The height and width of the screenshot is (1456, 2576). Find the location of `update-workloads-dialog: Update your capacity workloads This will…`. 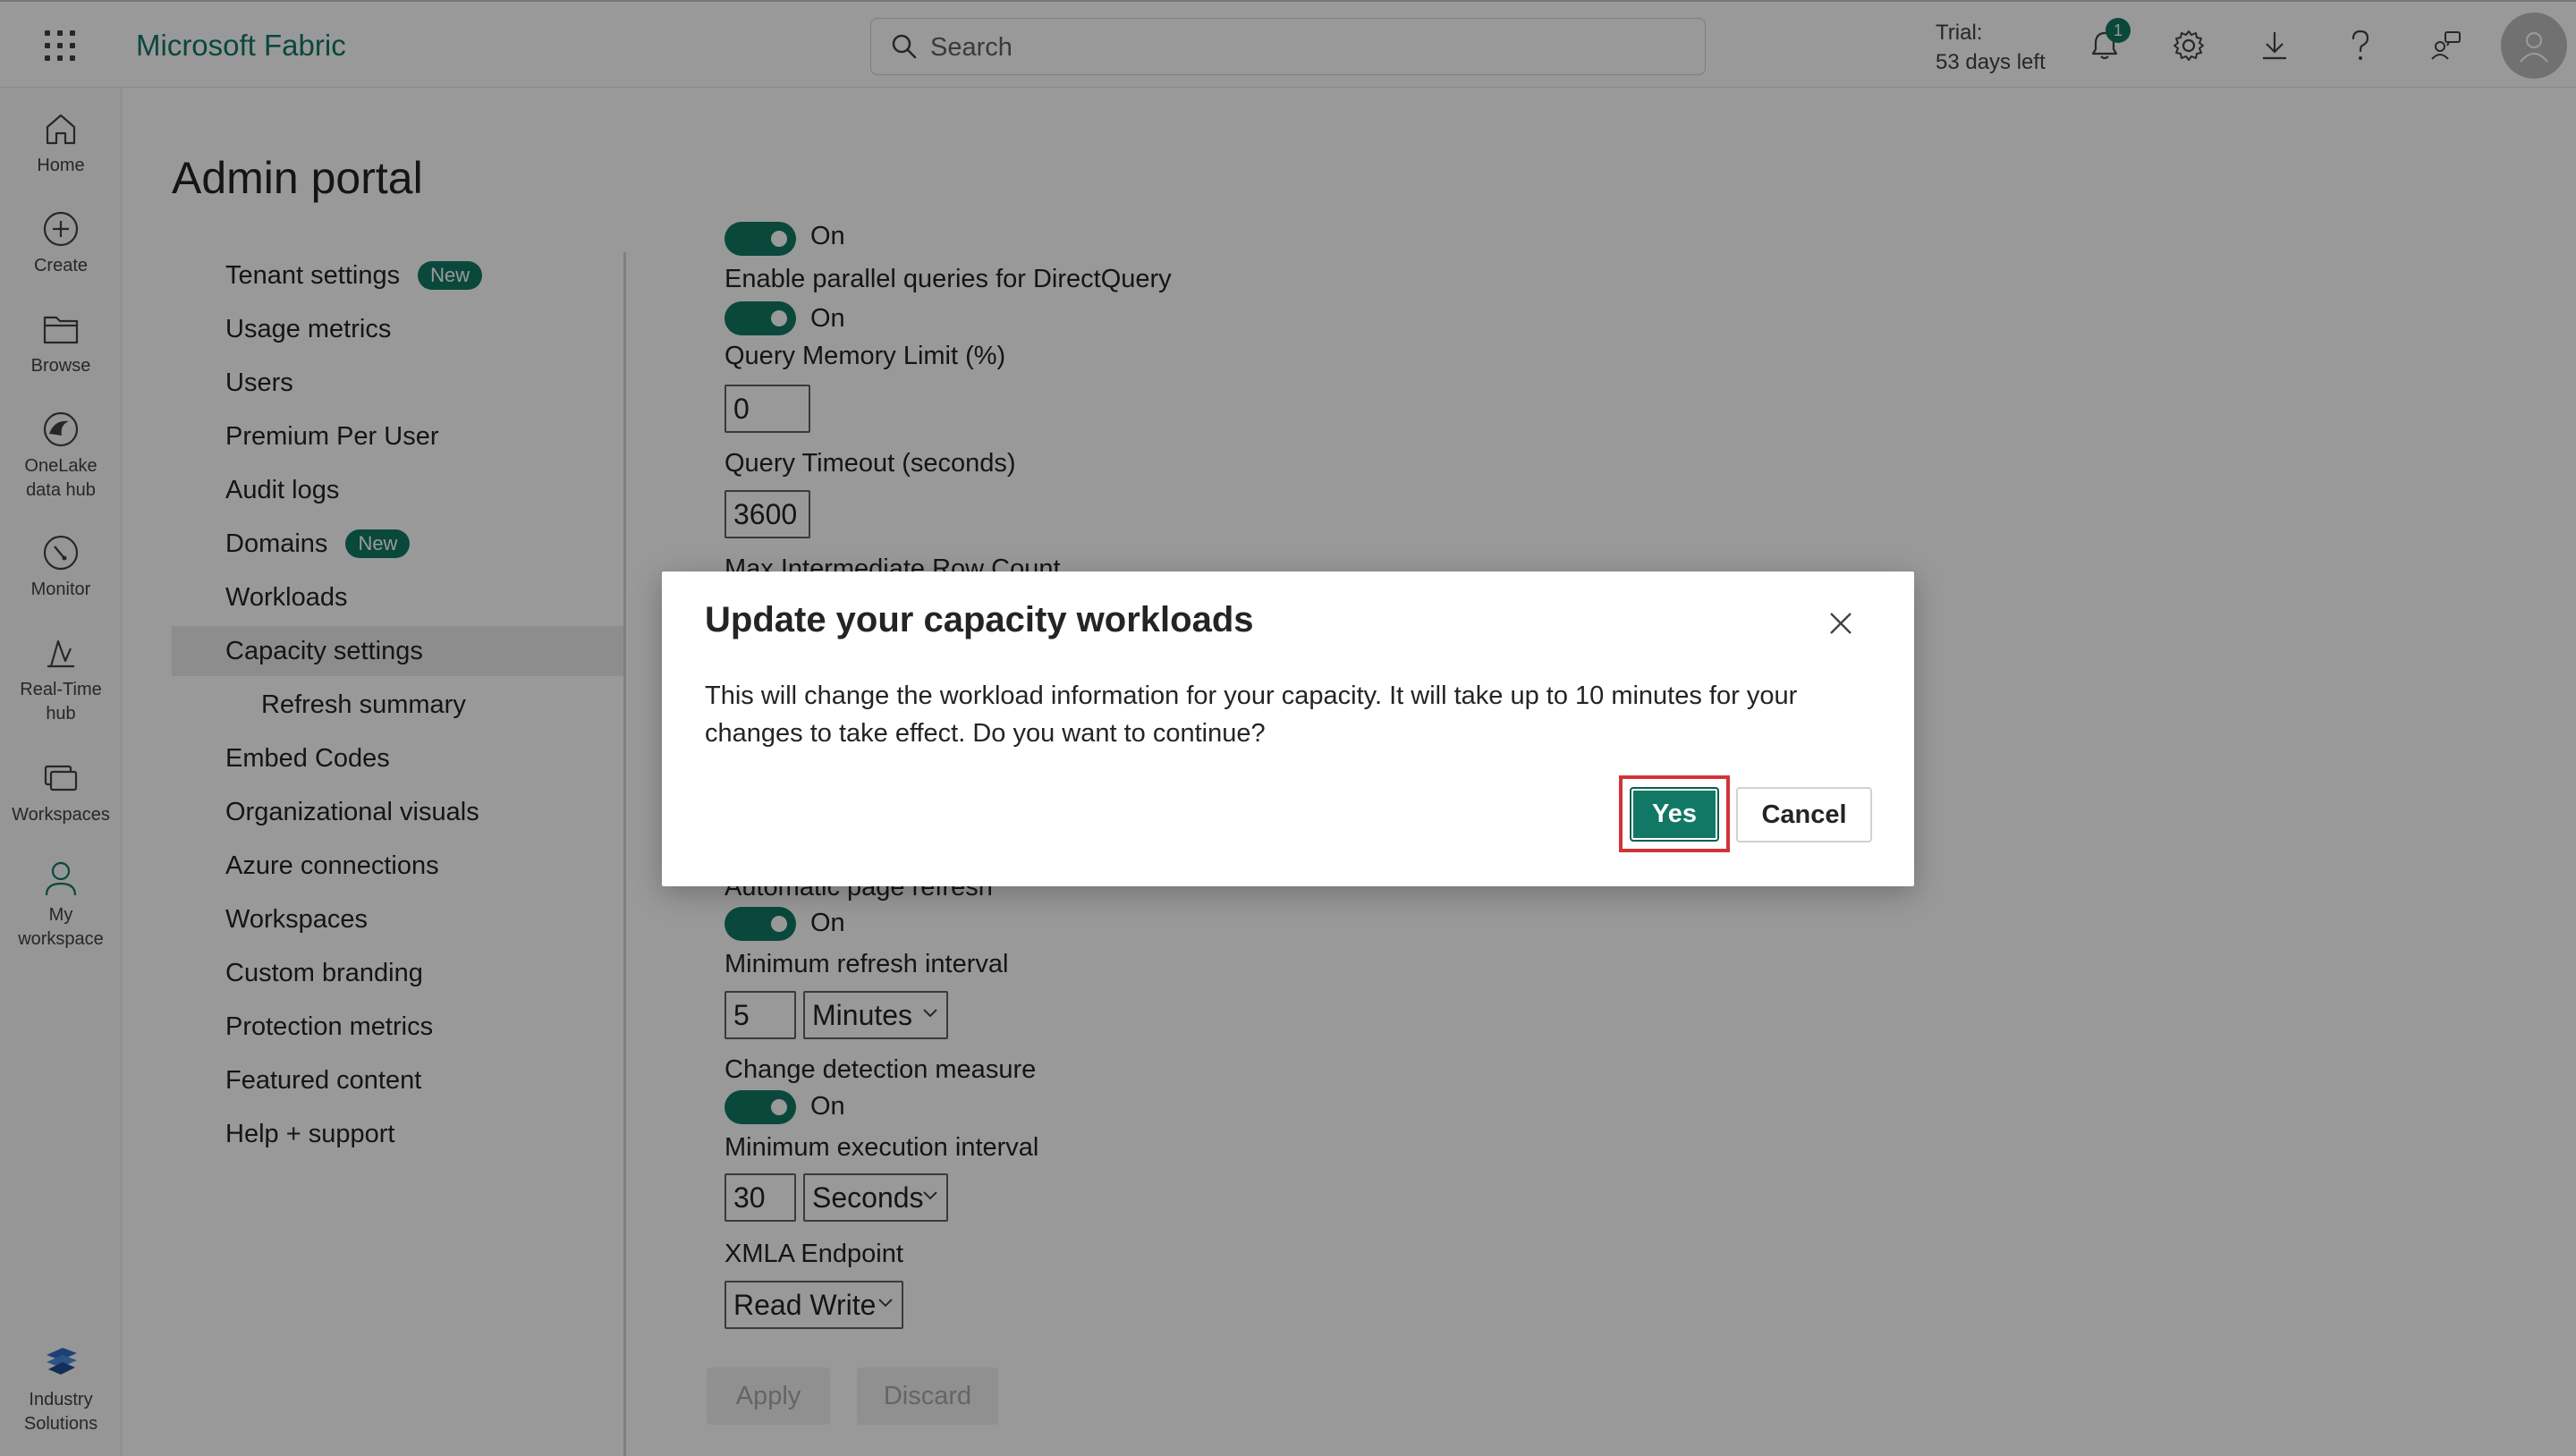

update-workloads-dialog: Update your capacity workloads This will… is located at coordinates (1288, 728).